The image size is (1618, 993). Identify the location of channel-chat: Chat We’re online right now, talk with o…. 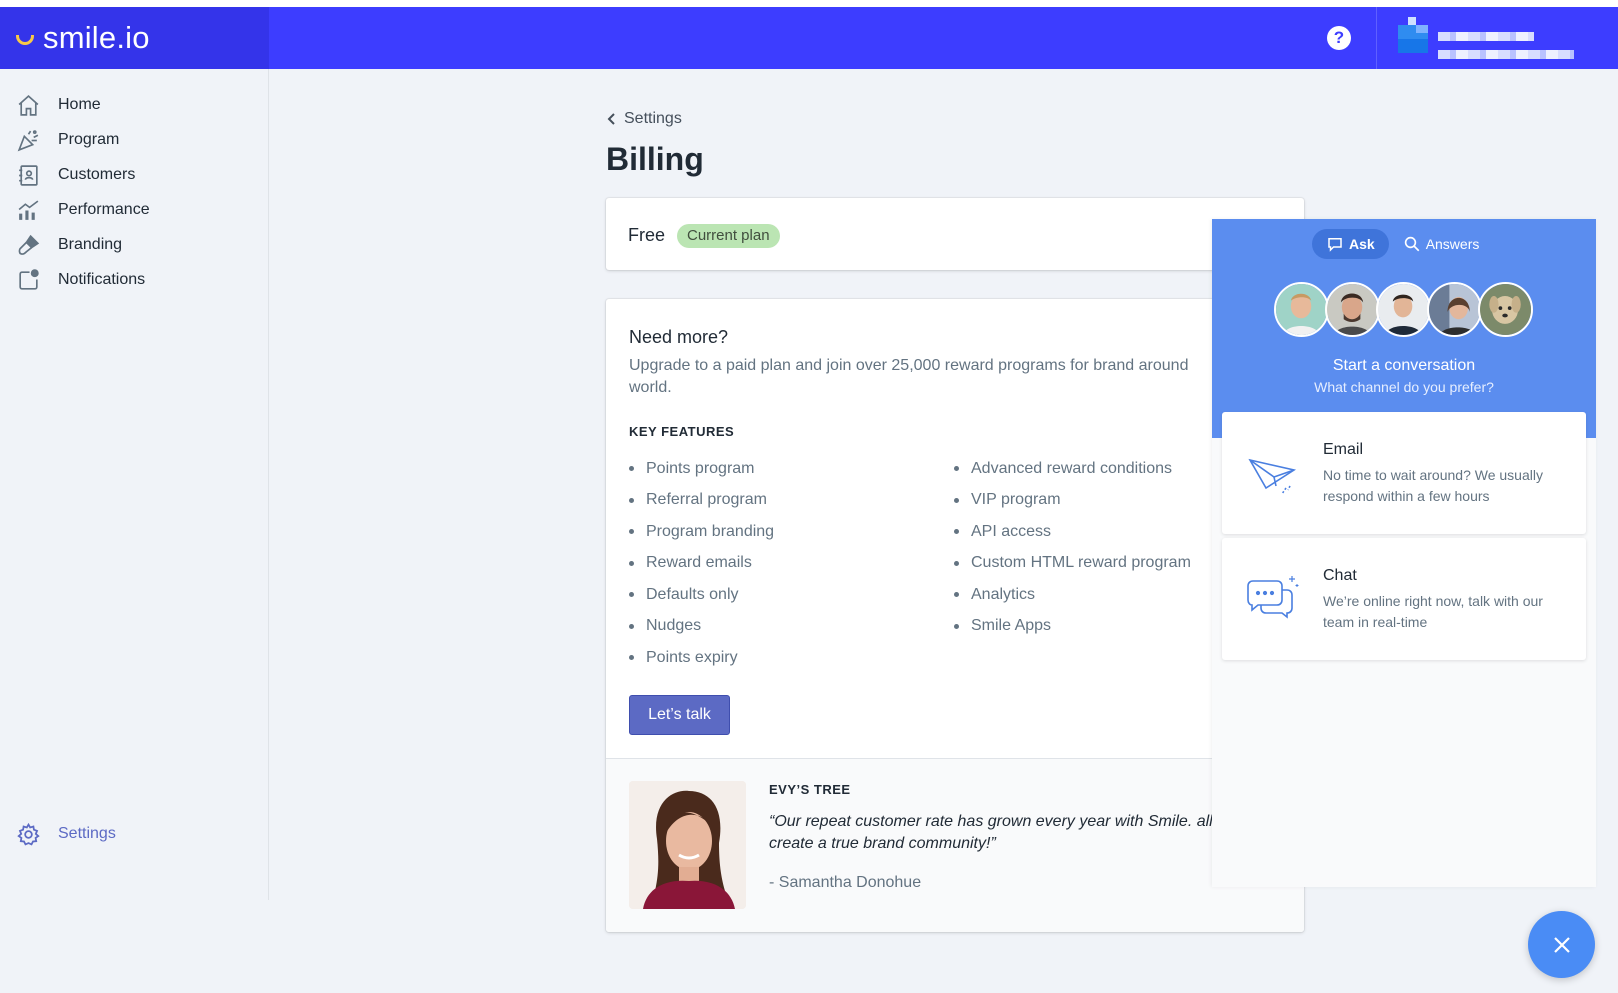
(1404, 599).